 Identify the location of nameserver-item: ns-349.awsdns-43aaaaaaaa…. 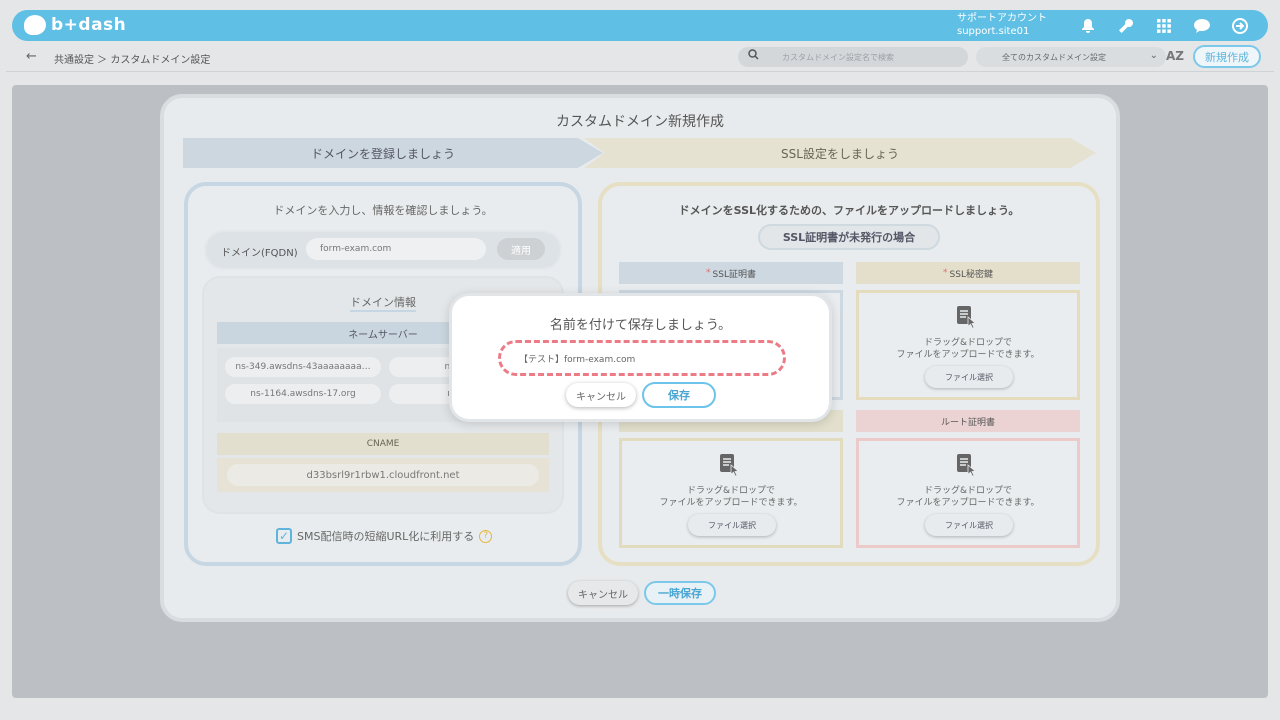
(303, 367).